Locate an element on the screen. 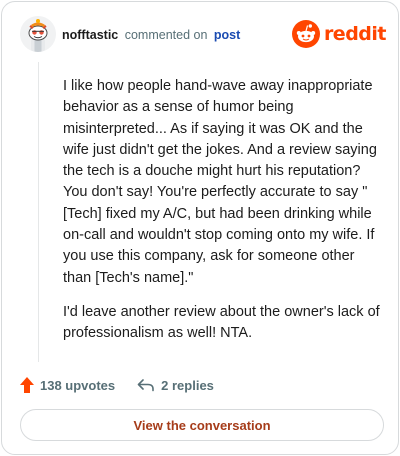 Image resolution: width=400 pixels, height=456 pixels. post-link: post is located at coordinates (227, 35).